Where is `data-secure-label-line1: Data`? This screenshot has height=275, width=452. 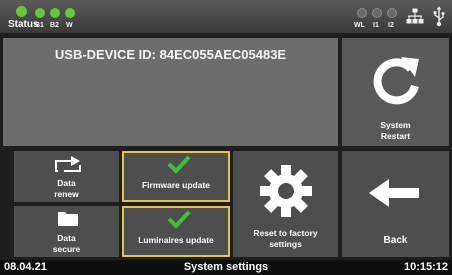
data-secure-label-line1: Data is located at coordinates (66, 238).